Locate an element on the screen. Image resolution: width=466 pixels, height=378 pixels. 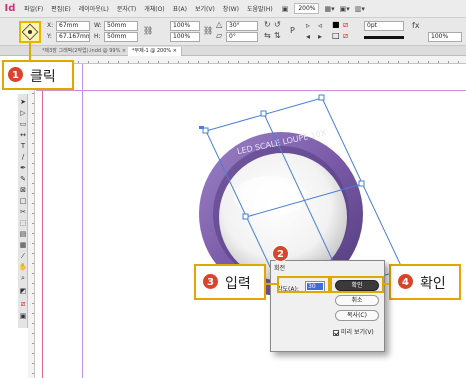
step1-badge: 1 is located at coordinates (15, 74).